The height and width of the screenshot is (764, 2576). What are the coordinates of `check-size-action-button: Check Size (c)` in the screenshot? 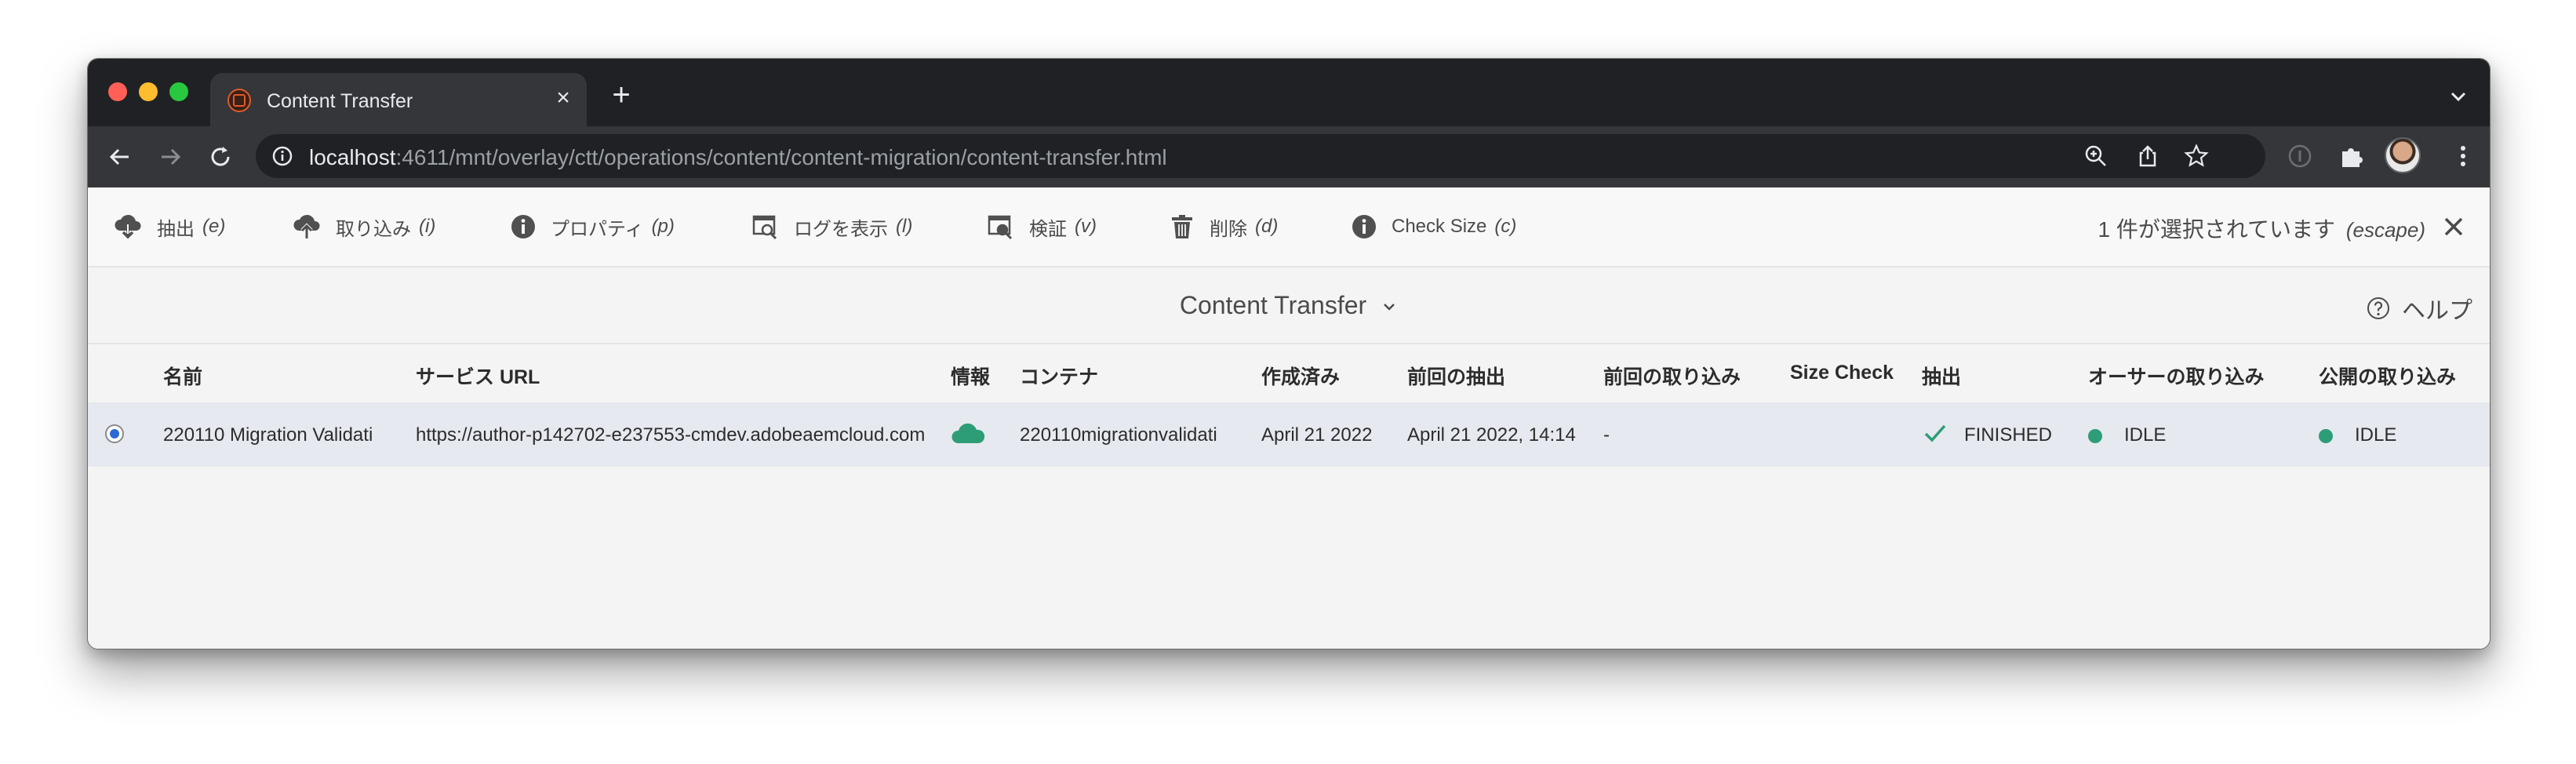 It's located at (1433, 226).